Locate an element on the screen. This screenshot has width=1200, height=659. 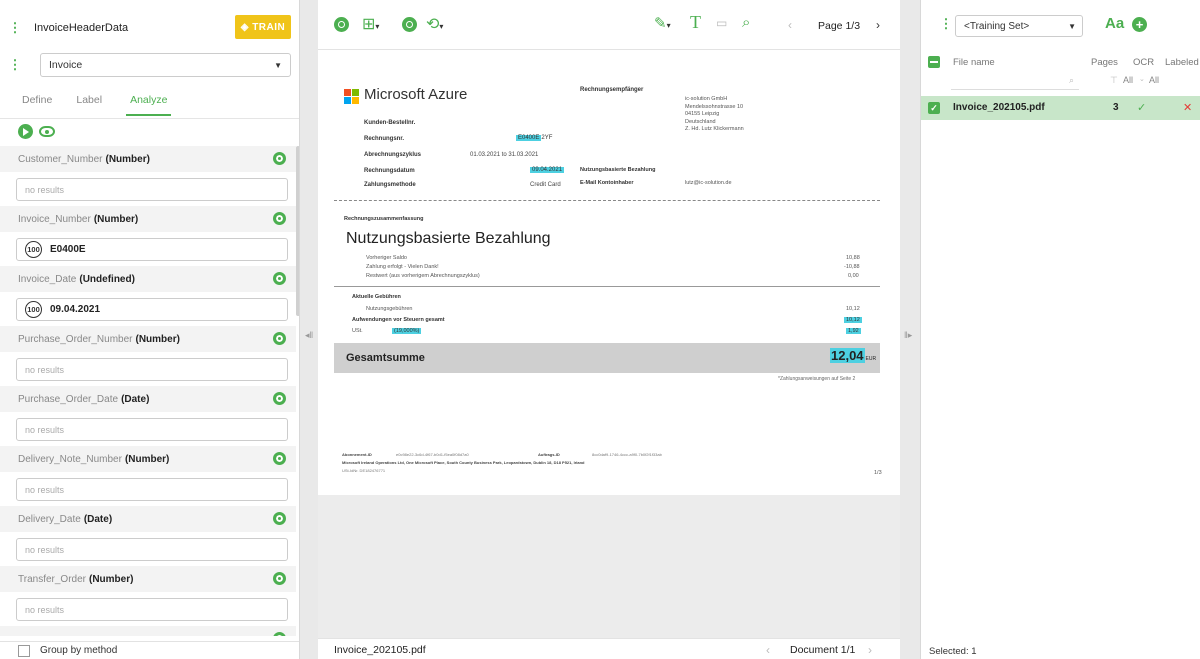
drag-handle-right: ‖▸ is located at coordinates (908, 335).